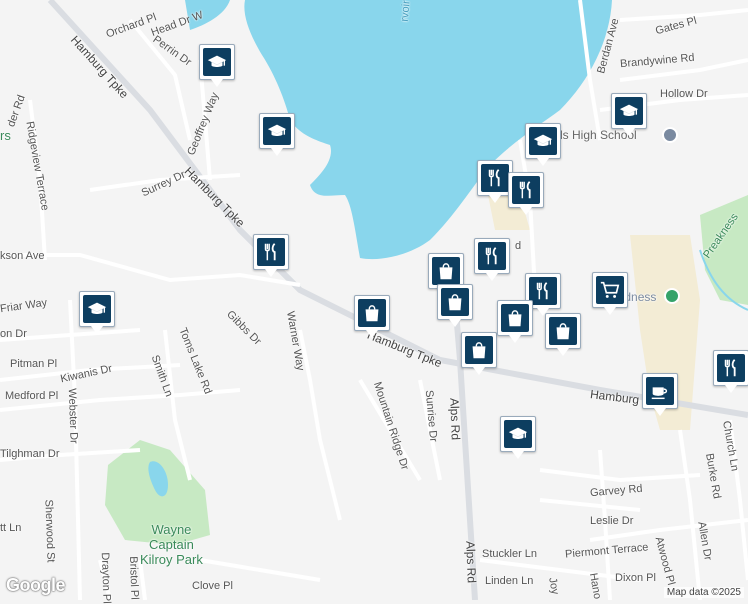 This screenshot has width=748, height=604. What do you see at coordinates (34, 364) in the screenshot?
I see `label-pitman-pl: Pitman Pl` at bounding box center [34, 364].